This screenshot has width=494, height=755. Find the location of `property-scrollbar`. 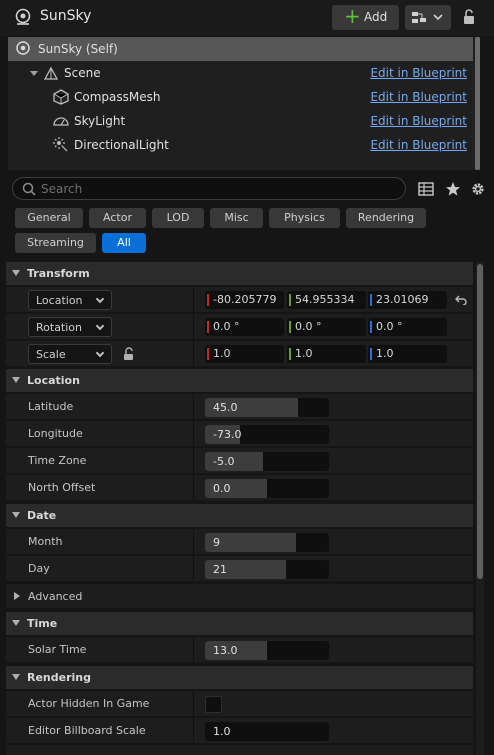

property-scrollbar is located at coordinates (480, 508).